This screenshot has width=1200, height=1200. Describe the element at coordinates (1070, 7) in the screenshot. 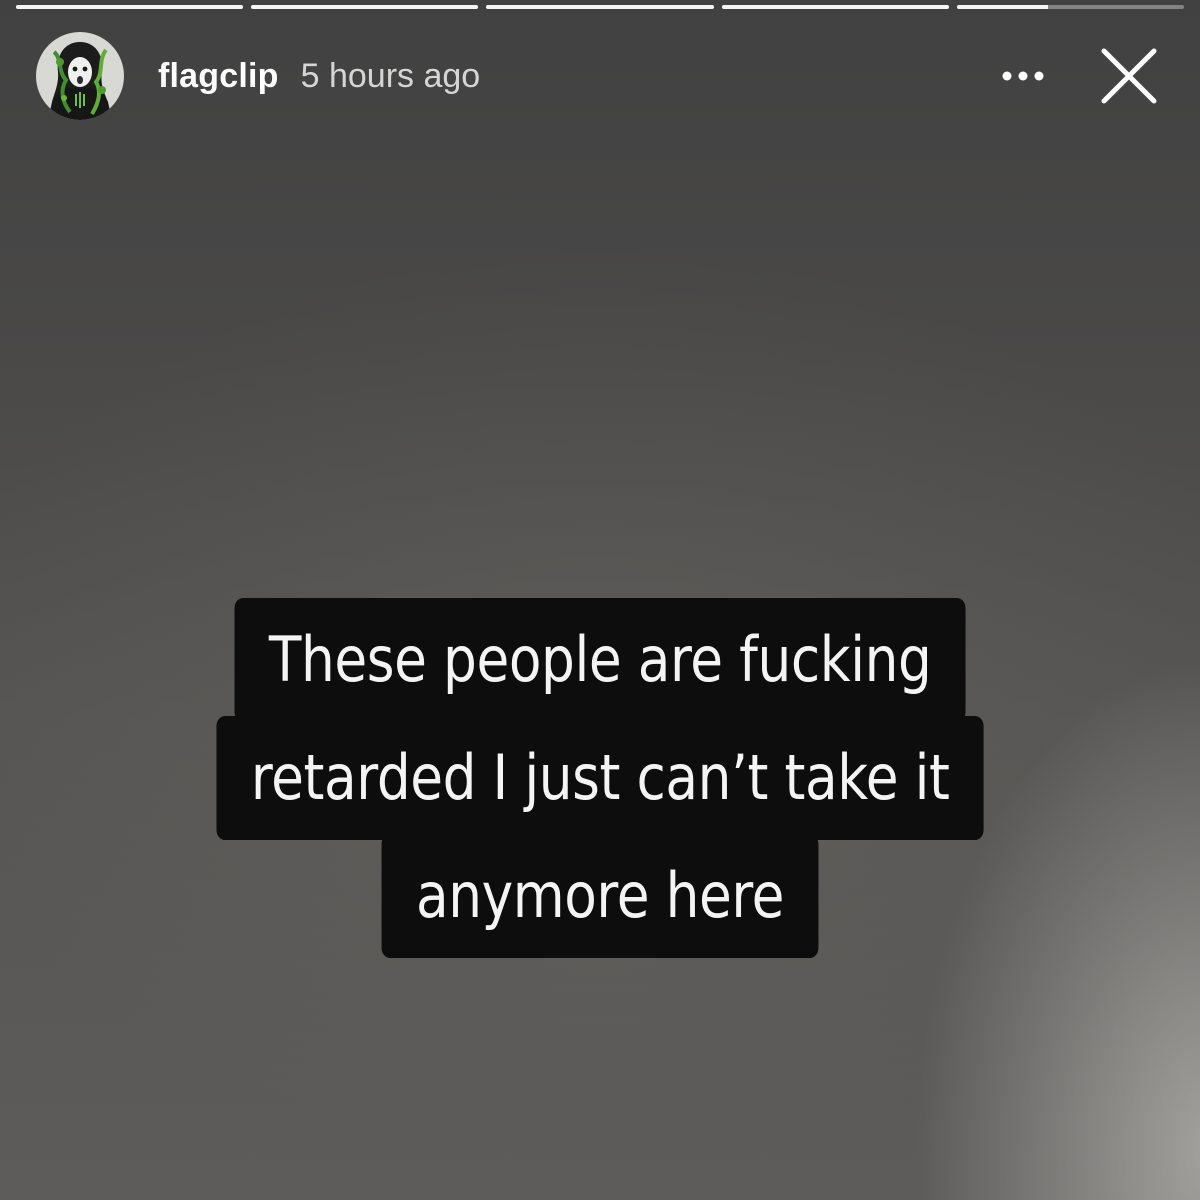

I see `progress-segment-current` at that location.